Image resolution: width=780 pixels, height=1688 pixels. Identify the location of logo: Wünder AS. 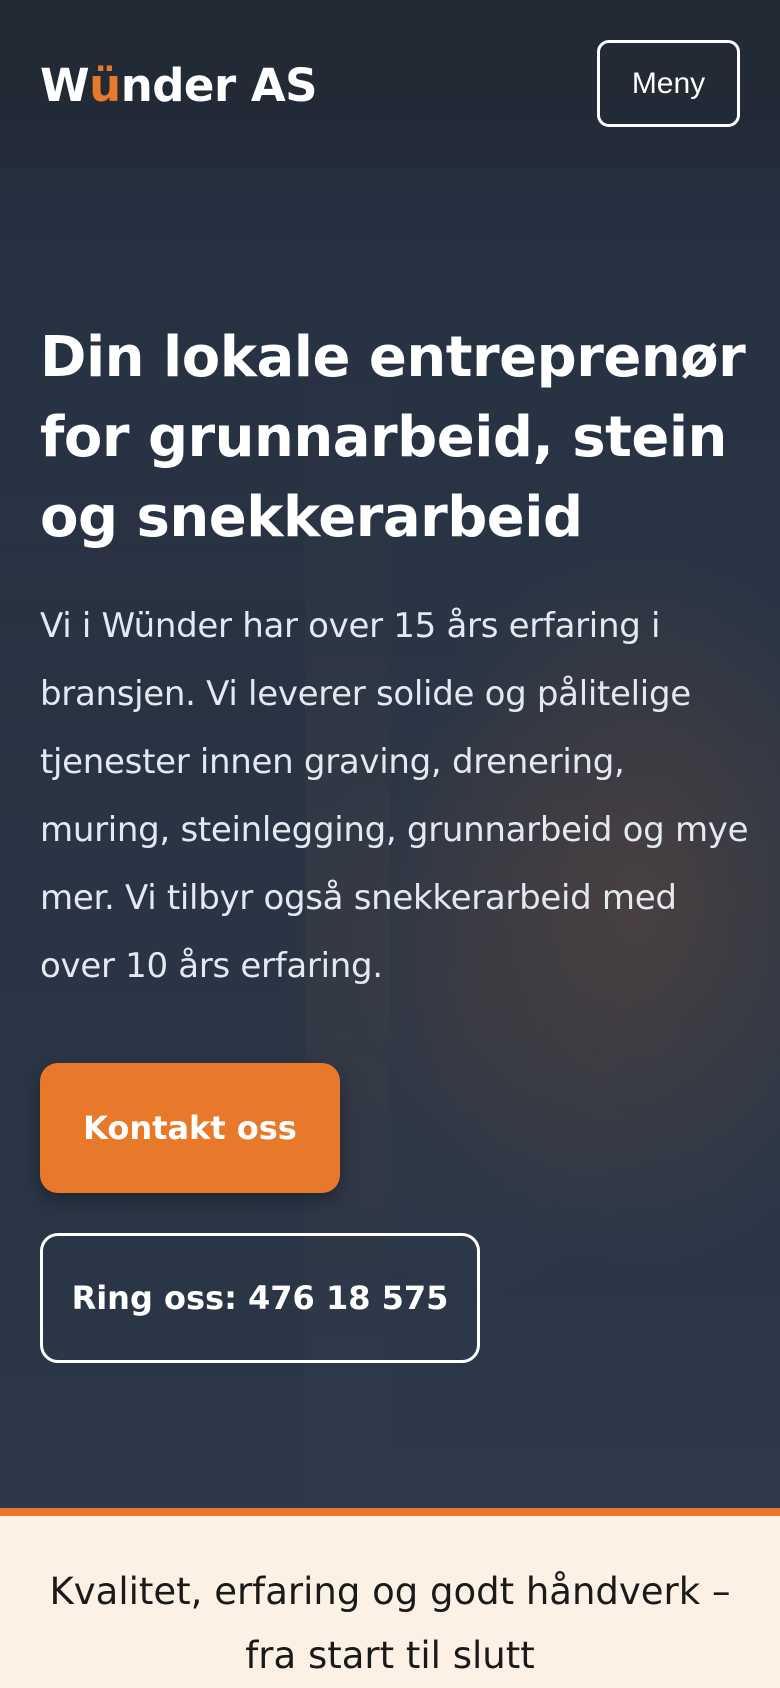
(179, 86).